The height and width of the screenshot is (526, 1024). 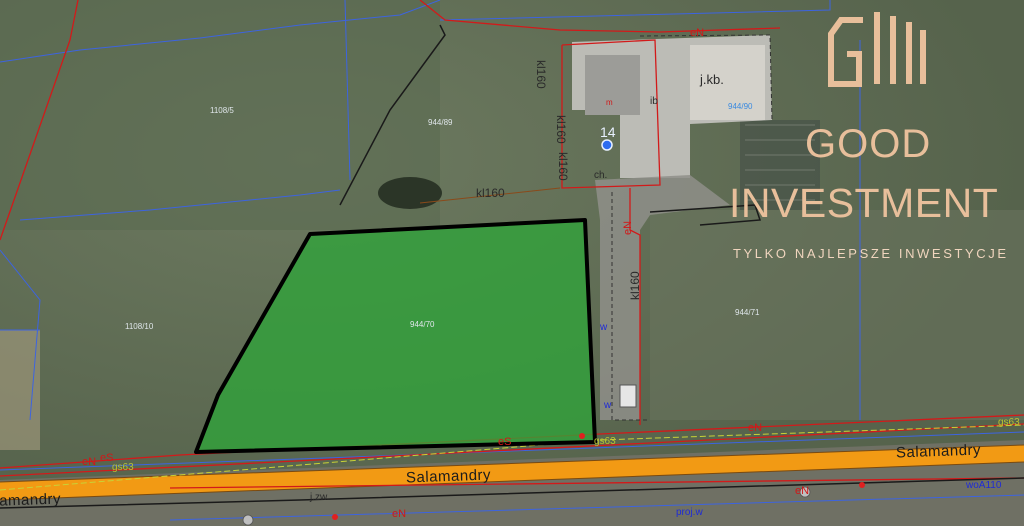 What do you see at coordinates (689, 512) in the screenshot?
I see `utility-label: proj.w` at bounding box center [689, 512].